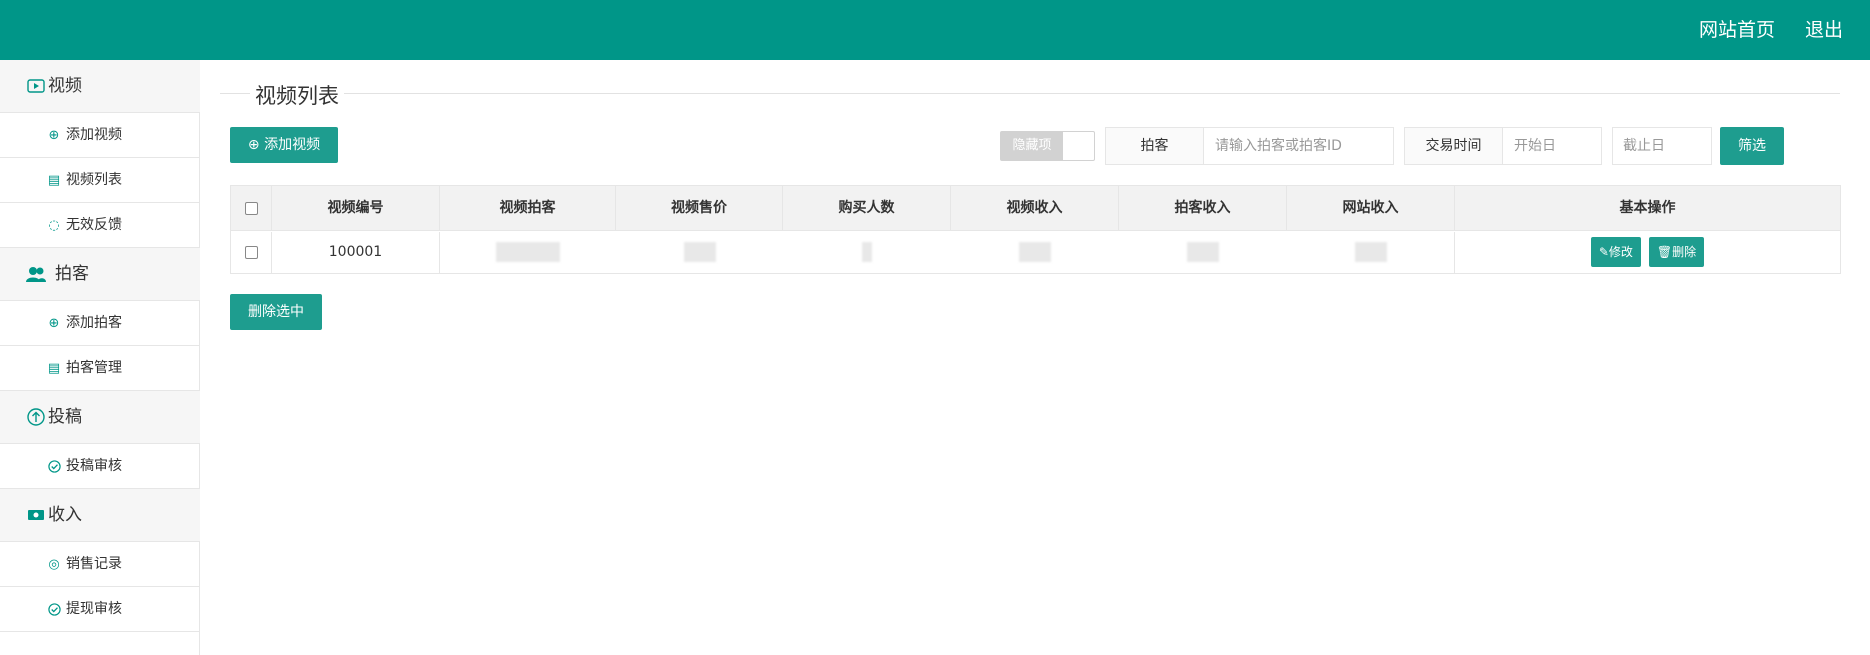  I want to click on sidebar-item-withdraw-review: 提现审核, so click(100, 609).